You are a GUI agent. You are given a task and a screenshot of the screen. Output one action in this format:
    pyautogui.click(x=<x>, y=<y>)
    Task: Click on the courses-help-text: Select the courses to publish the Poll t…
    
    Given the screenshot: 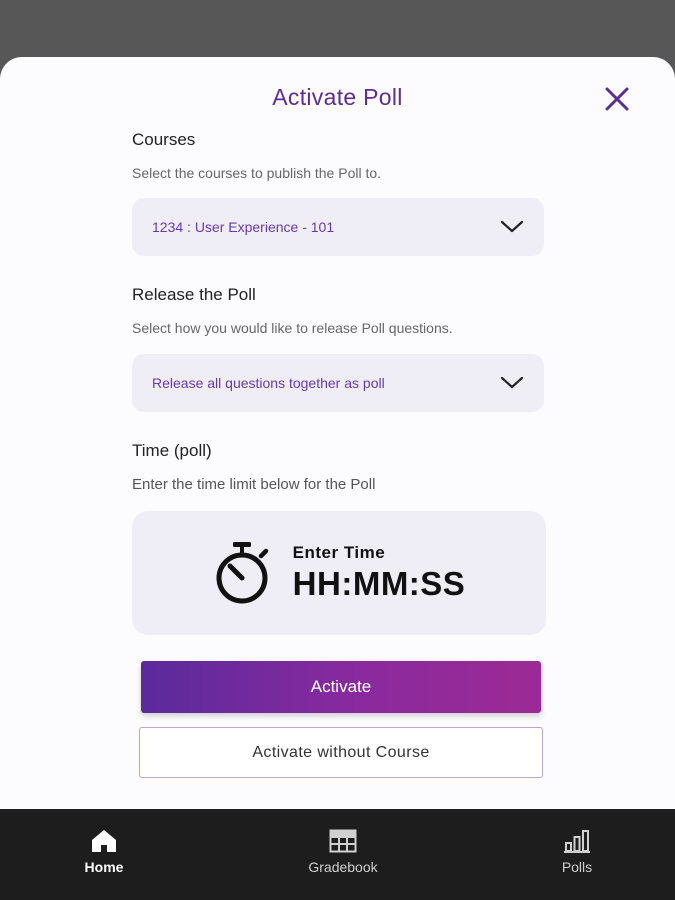 What is the action you would take?
    pyautogui.click(x=257, y=173)
    